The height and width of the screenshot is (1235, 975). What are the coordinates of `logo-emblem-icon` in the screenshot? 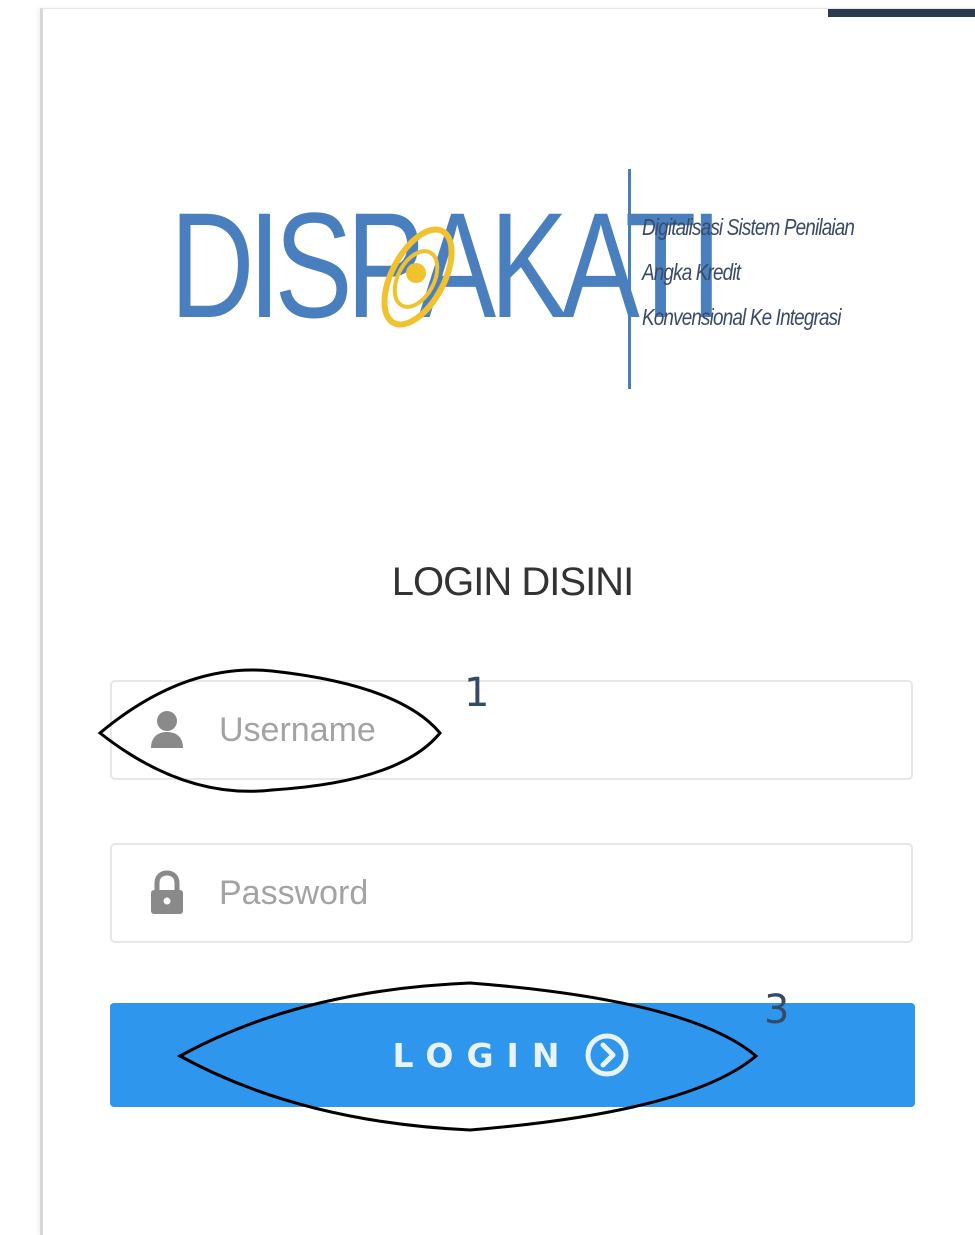 It's located at (418, 277).